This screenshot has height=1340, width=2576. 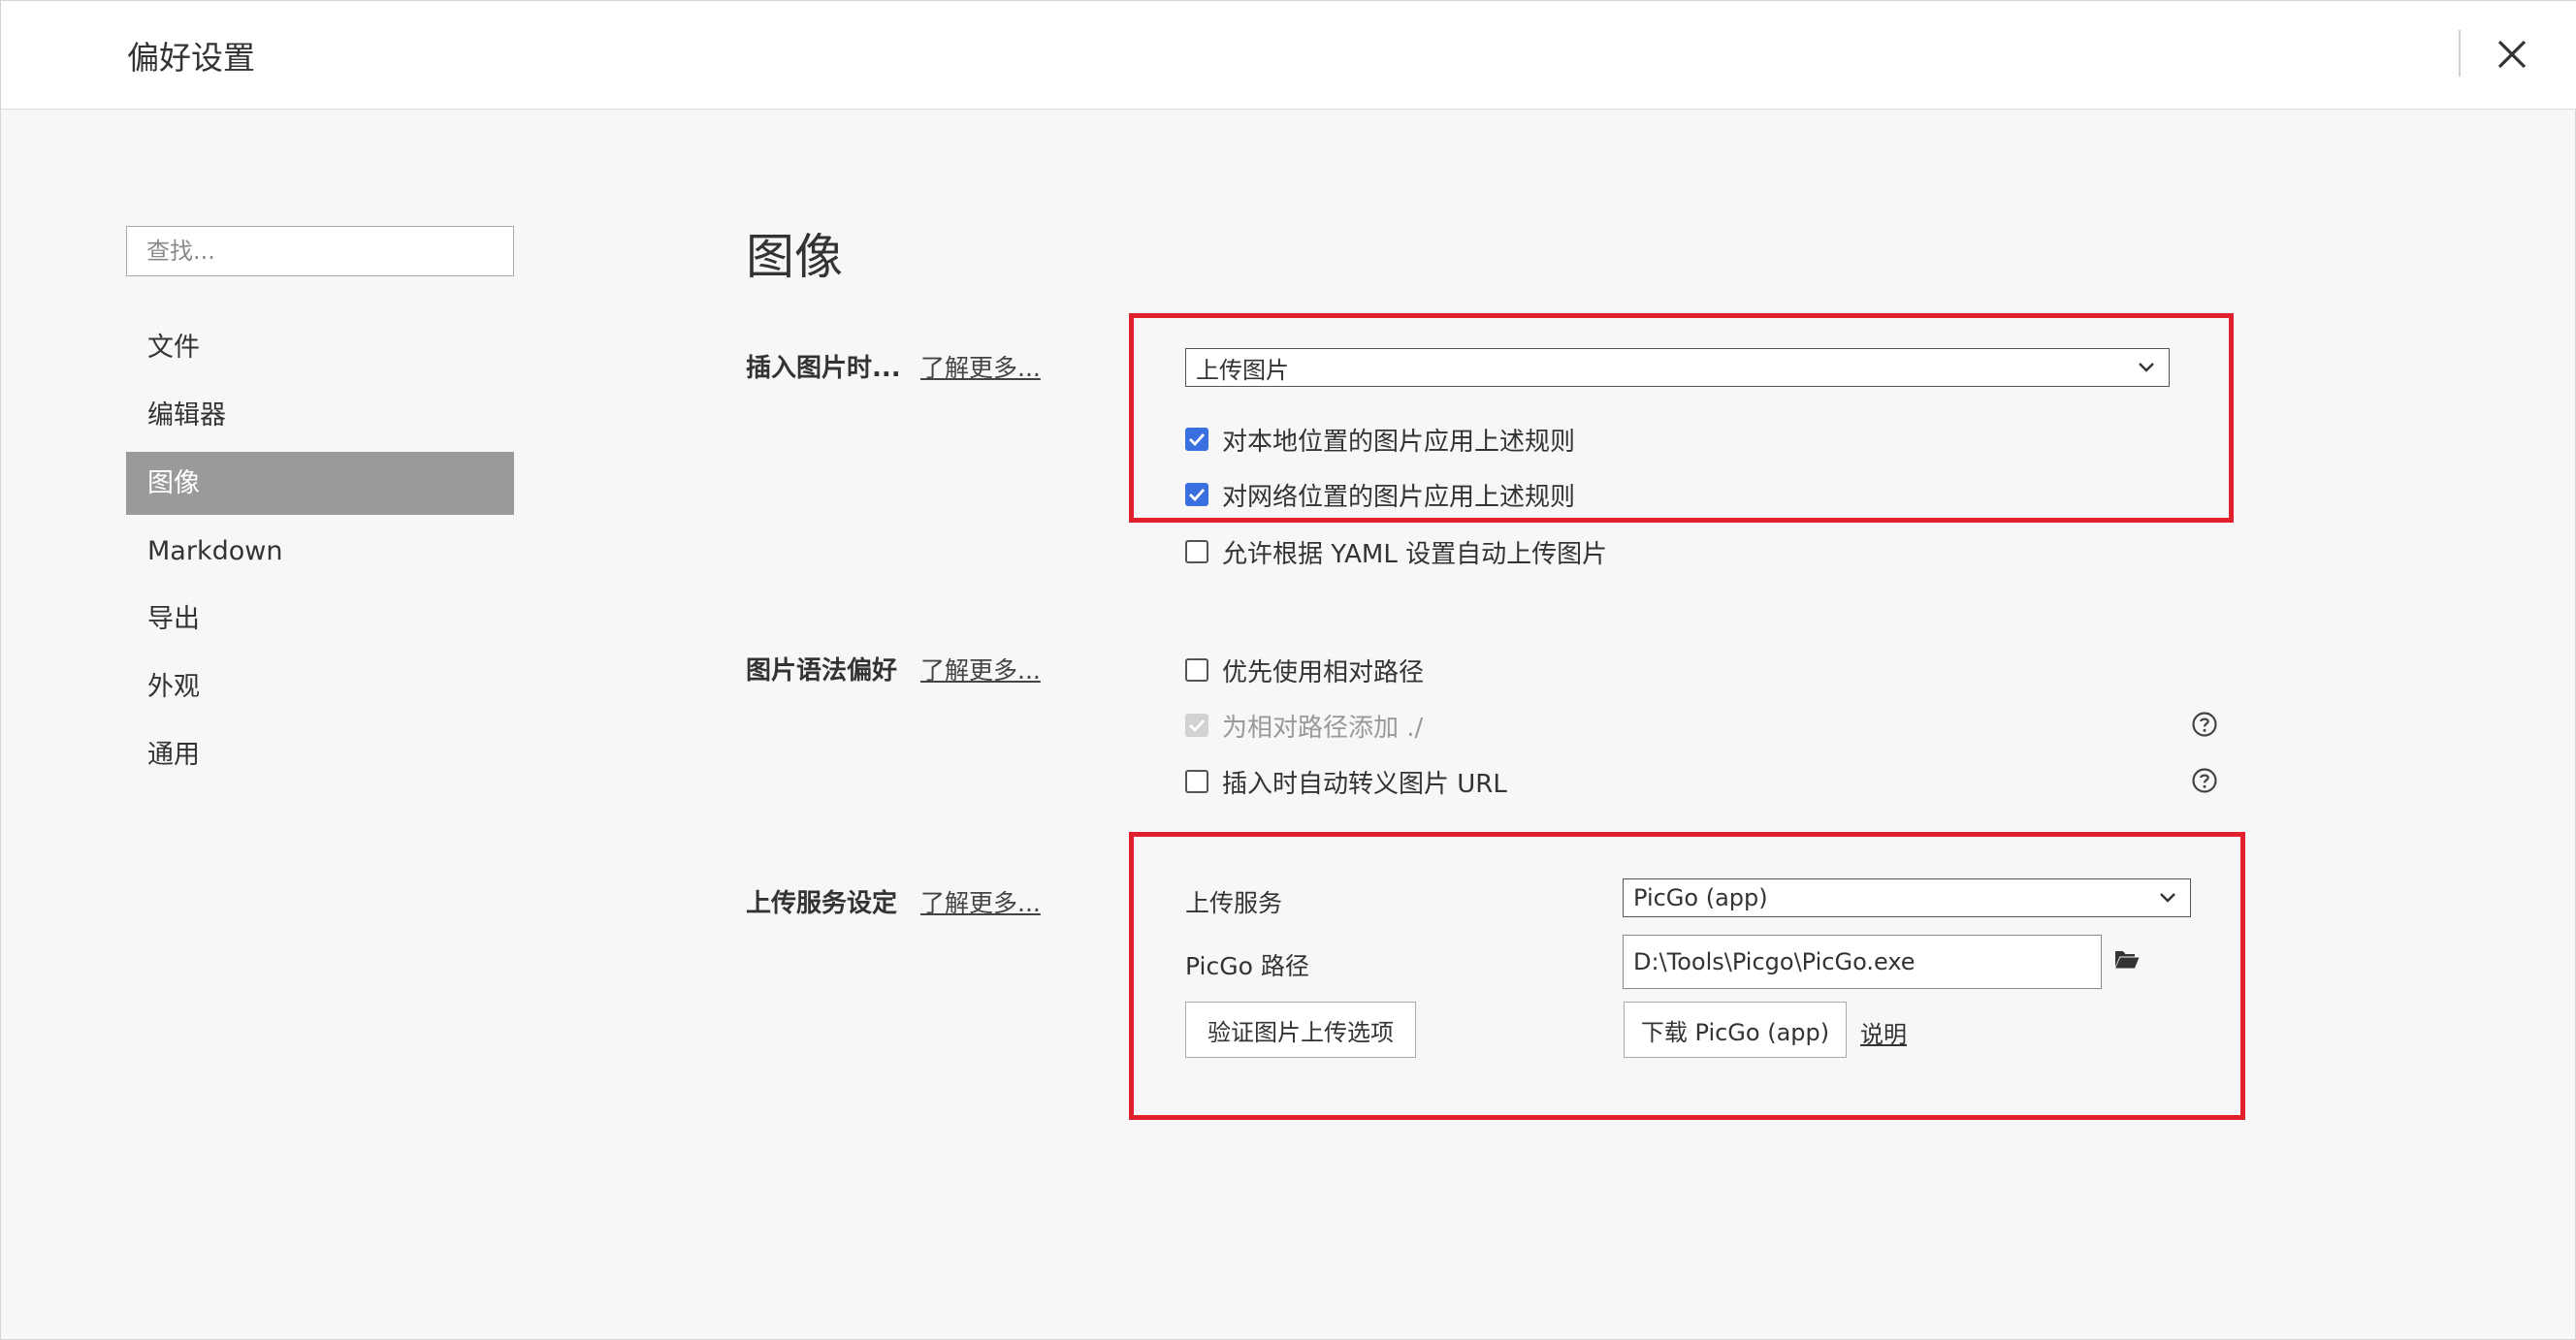 I want to click on title-bar: 偏好设置, so click(x=1288, y=55).